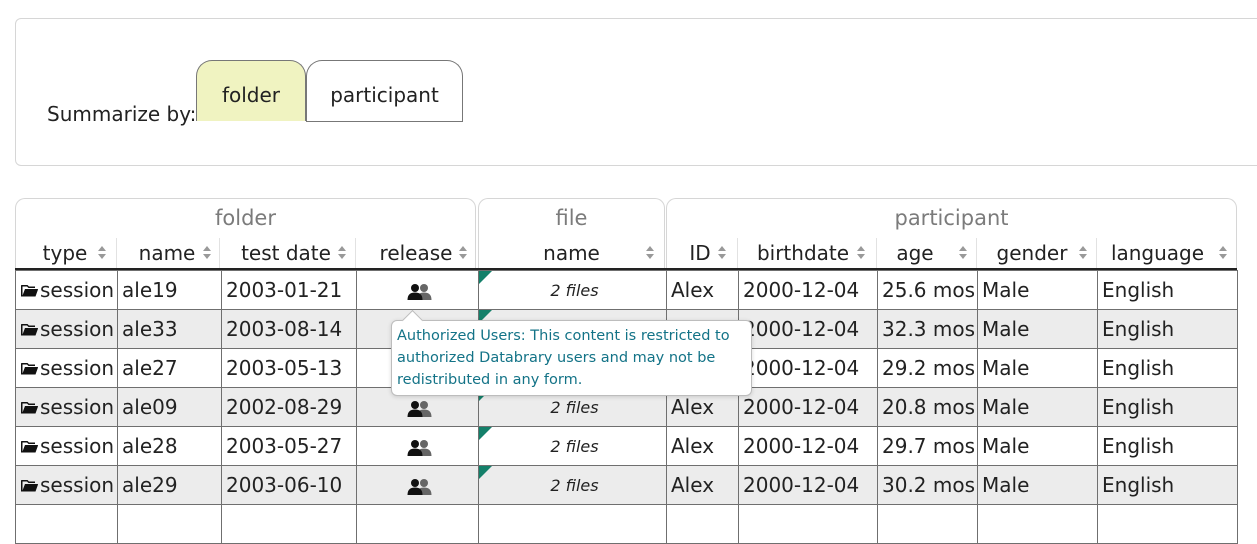  Describe the element at coordinates (169, 446) in the screenshot. I see `cell-name: ale28` at that location.